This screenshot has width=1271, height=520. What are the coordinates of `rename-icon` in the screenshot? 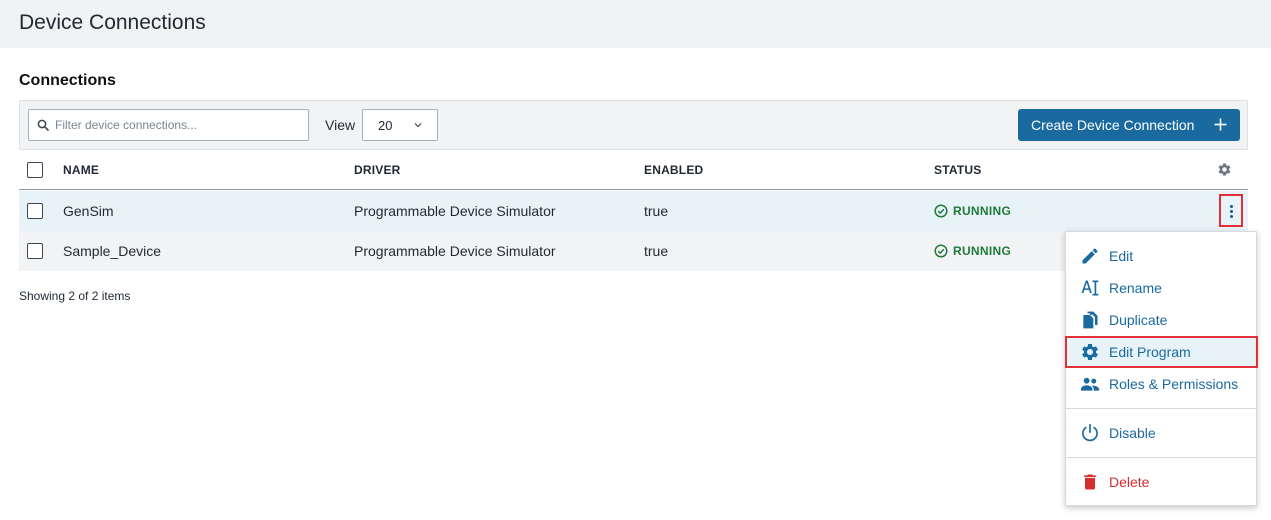 It's located at (1090, 288).